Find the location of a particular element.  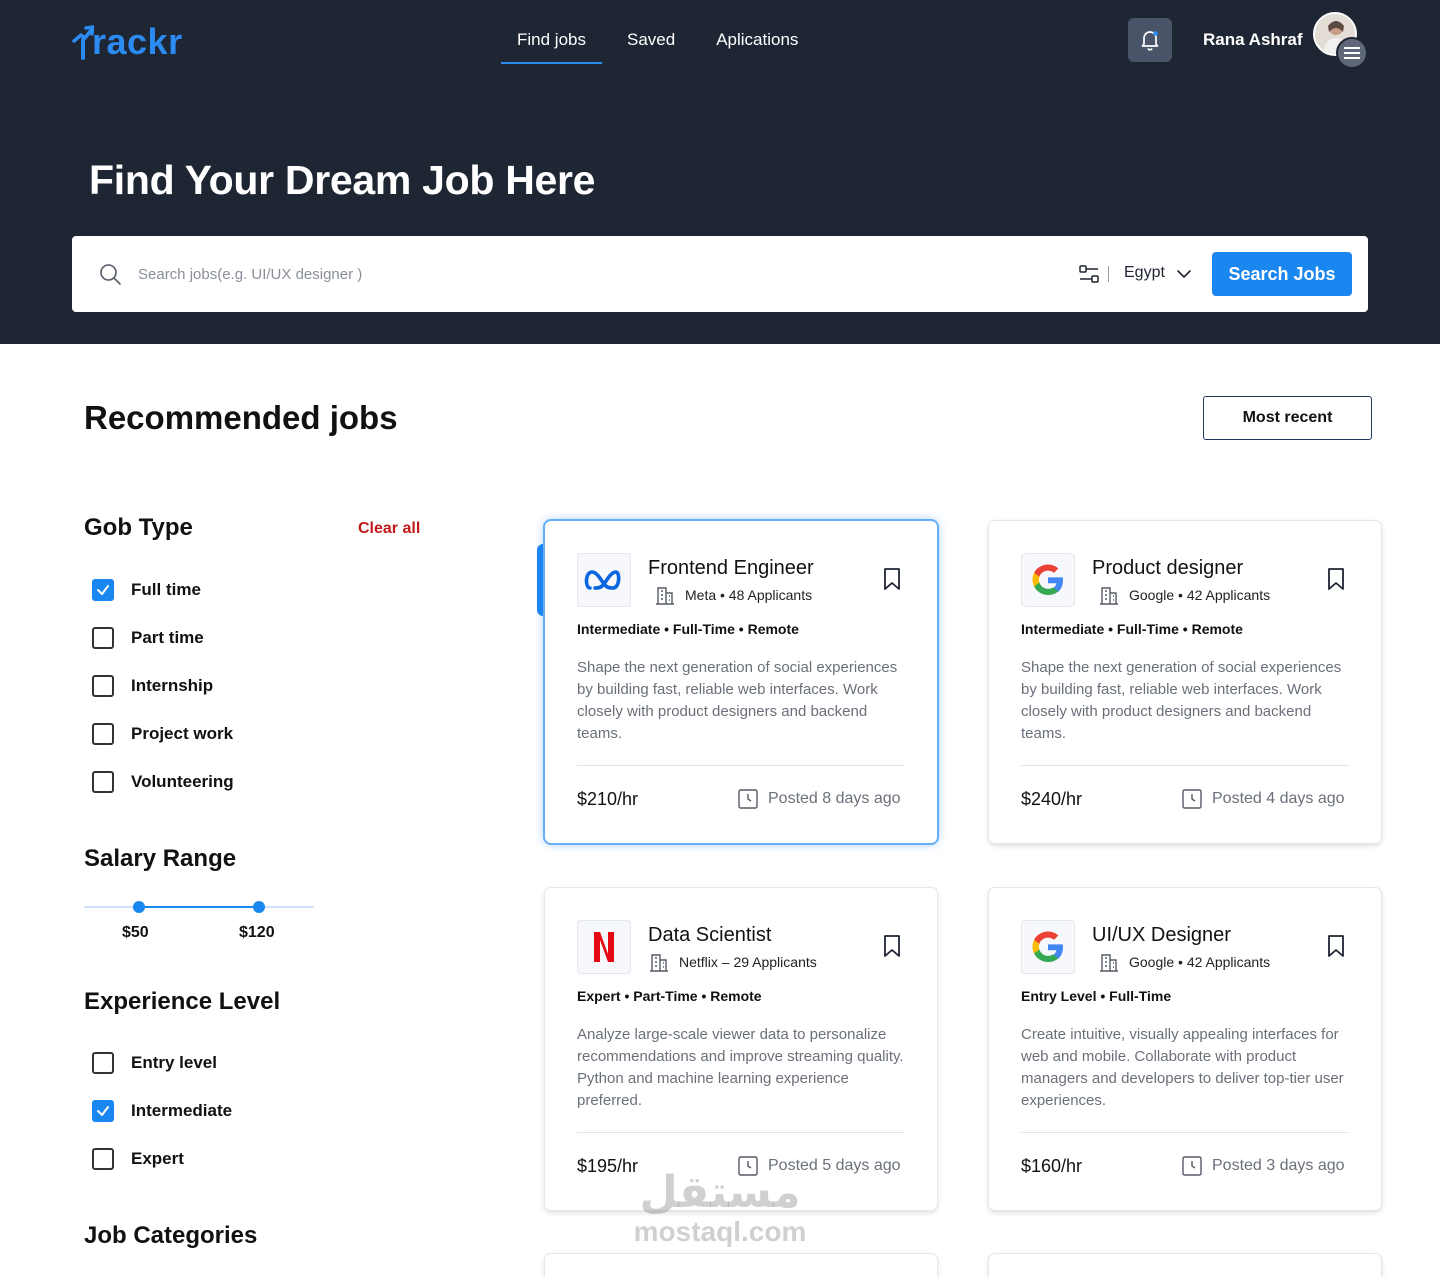

salary-slider-fill is located at coordinates (199, 907).